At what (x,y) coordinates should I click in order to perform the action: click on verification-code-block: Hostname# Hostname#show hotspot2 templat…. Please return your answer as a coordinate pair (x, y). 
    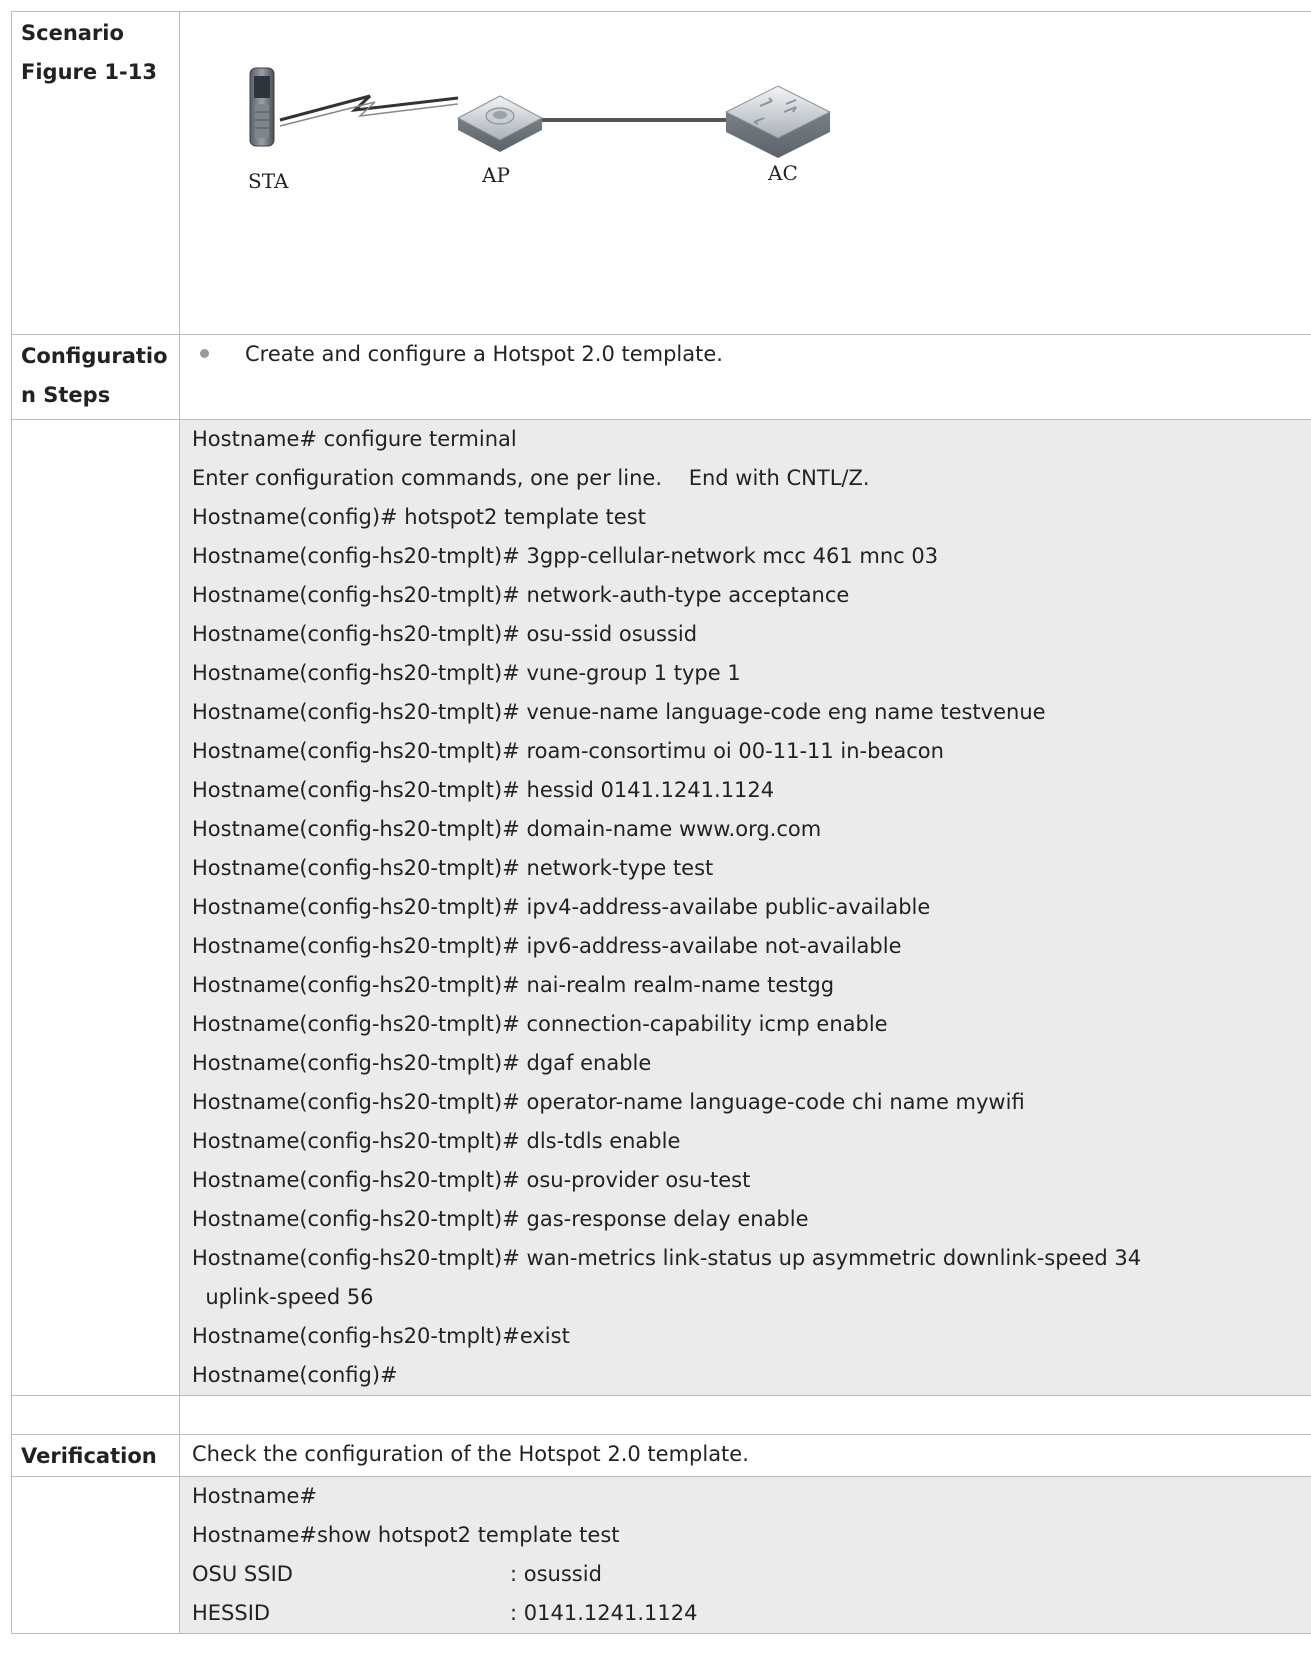
    Looking at the image, I should click on (745, 1555).